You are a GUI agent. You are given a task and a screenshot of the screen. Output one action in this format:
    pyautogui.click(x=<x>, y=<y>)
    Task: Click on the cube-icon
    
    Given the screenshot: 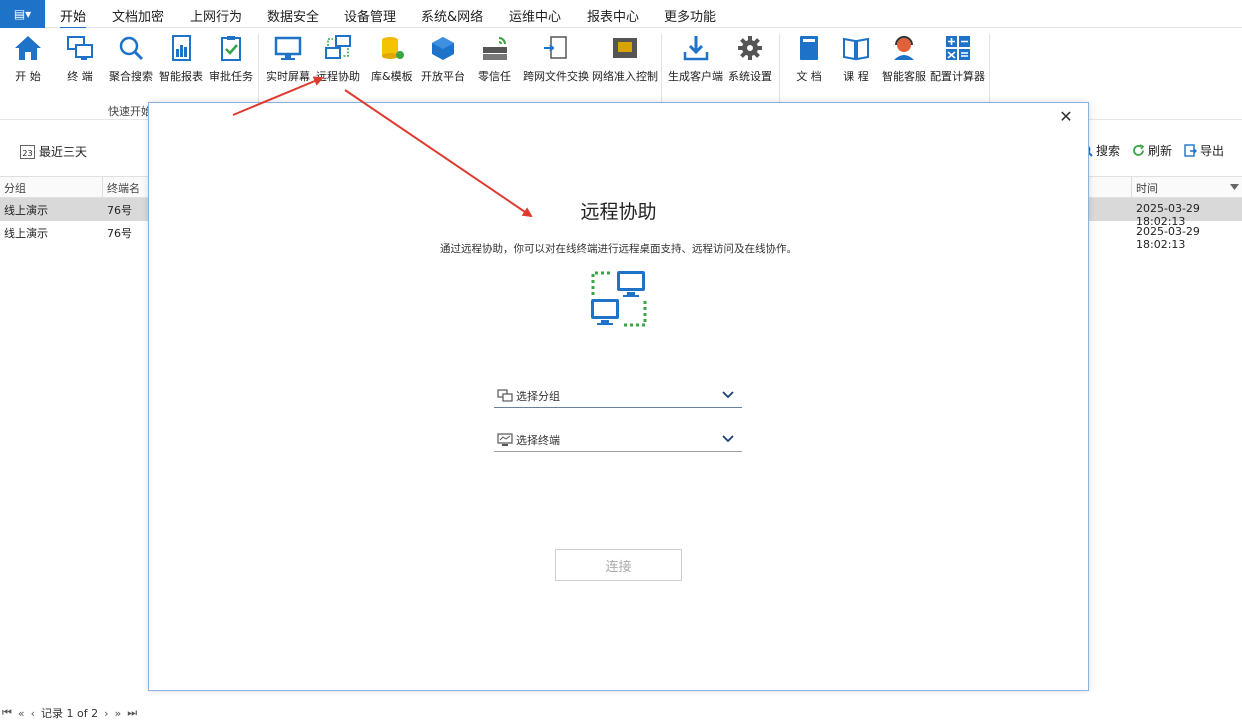 What is the action you would take?
    pyautogui.click(x=443, y=48)
    